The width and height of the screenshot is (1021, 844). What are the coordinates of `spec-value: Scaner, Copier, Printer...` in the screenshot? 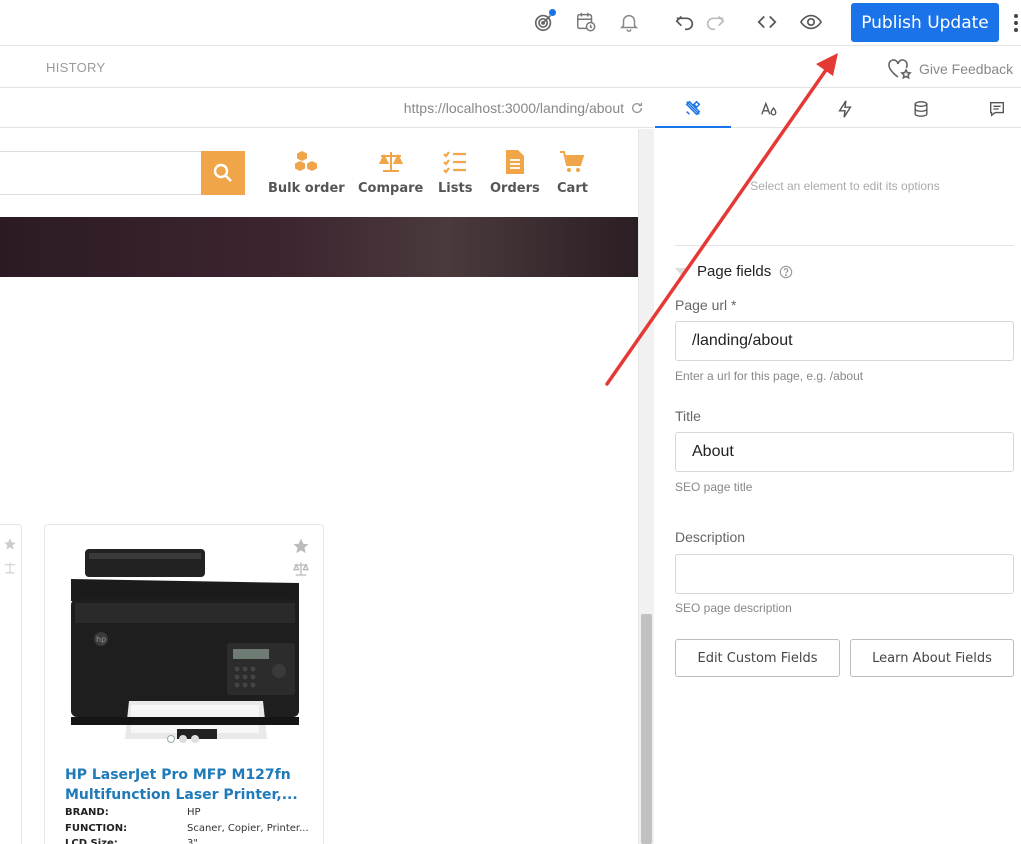 It's located at (248, 828).